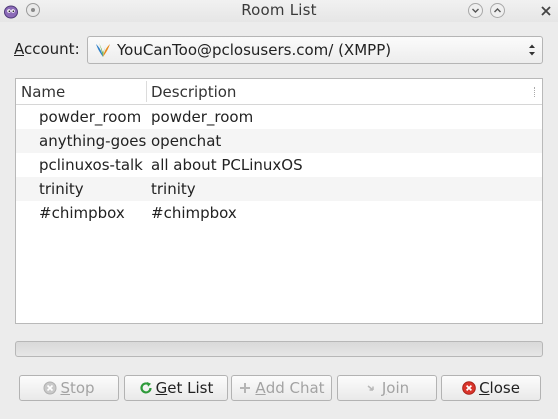  What do you see at coordinates (545, 10) in the screenshot?
I see `close-icon` at bounding box center [545, 10].